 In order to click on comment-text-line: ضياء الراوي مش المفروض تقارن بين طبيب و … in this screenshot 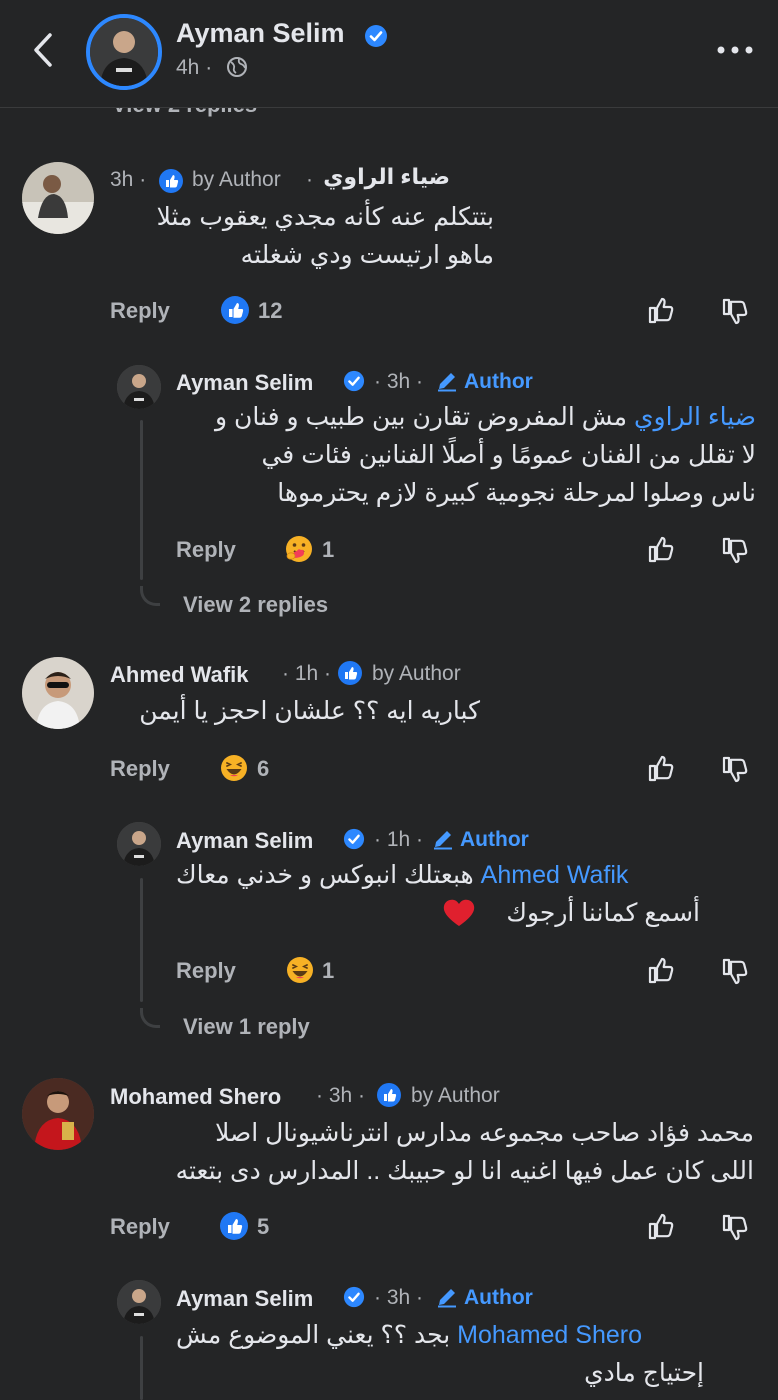, I will do `click(485, 417)`.